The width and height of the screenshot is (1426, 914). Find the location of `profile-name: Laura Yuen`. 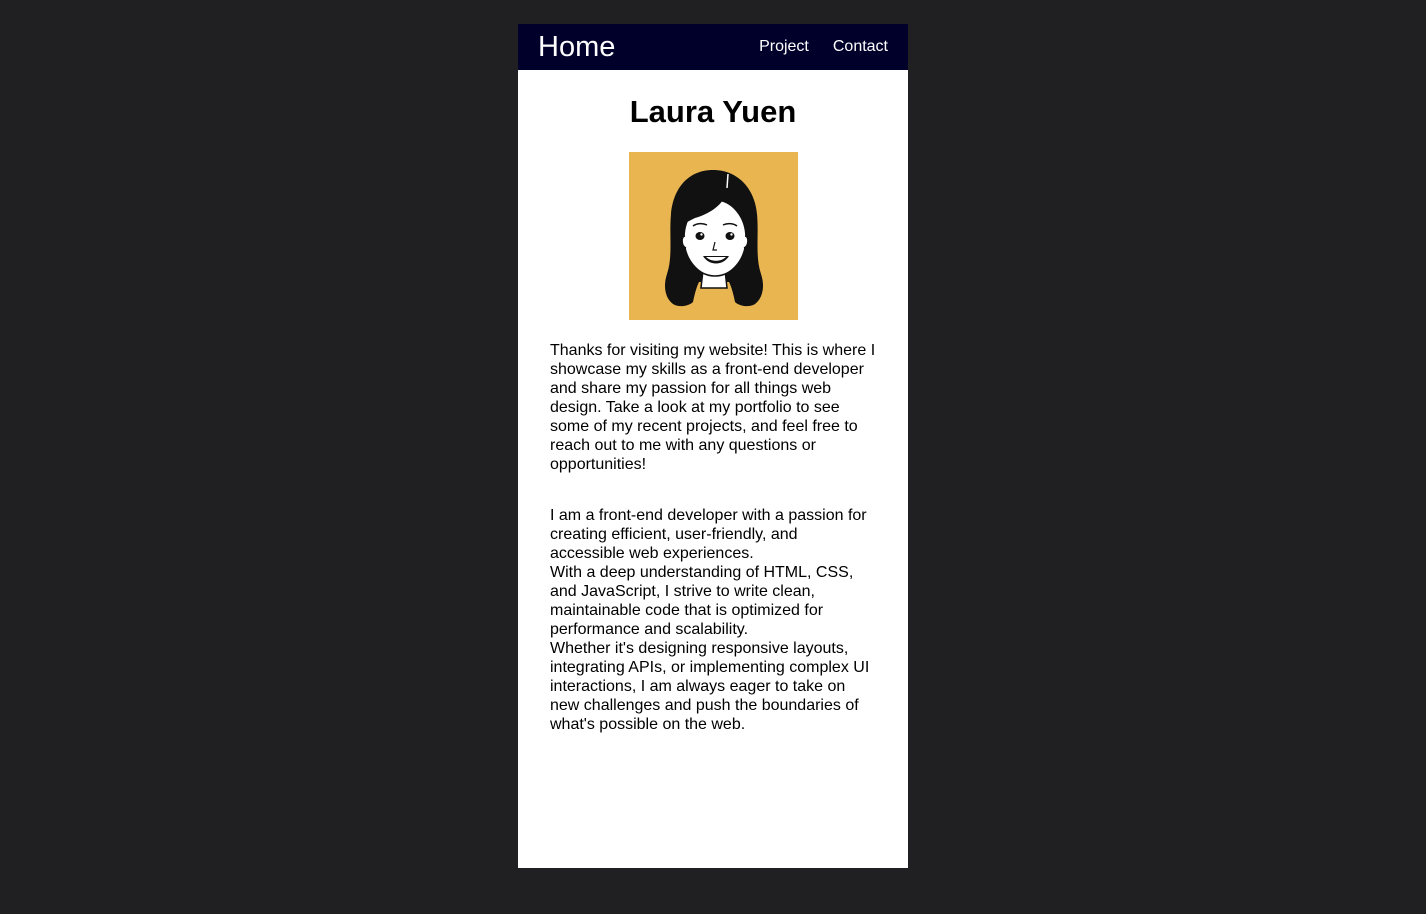

profile-name: Laura Yuen is located at coordinates (713, 111).